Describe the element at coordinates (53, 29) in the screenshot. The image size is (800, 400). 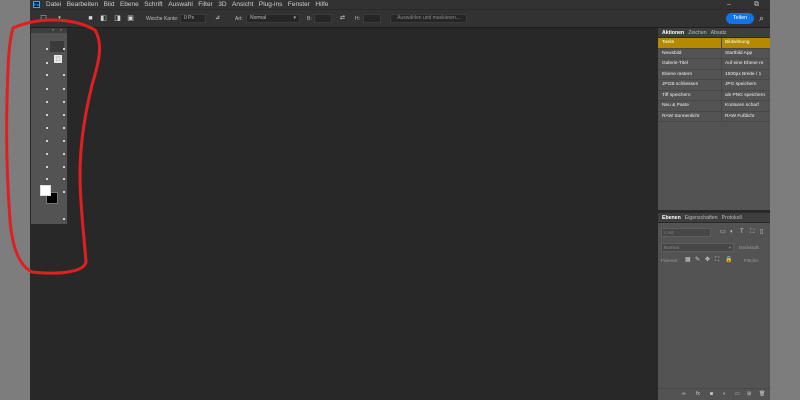
I see `collapse-icon: «` at that location.